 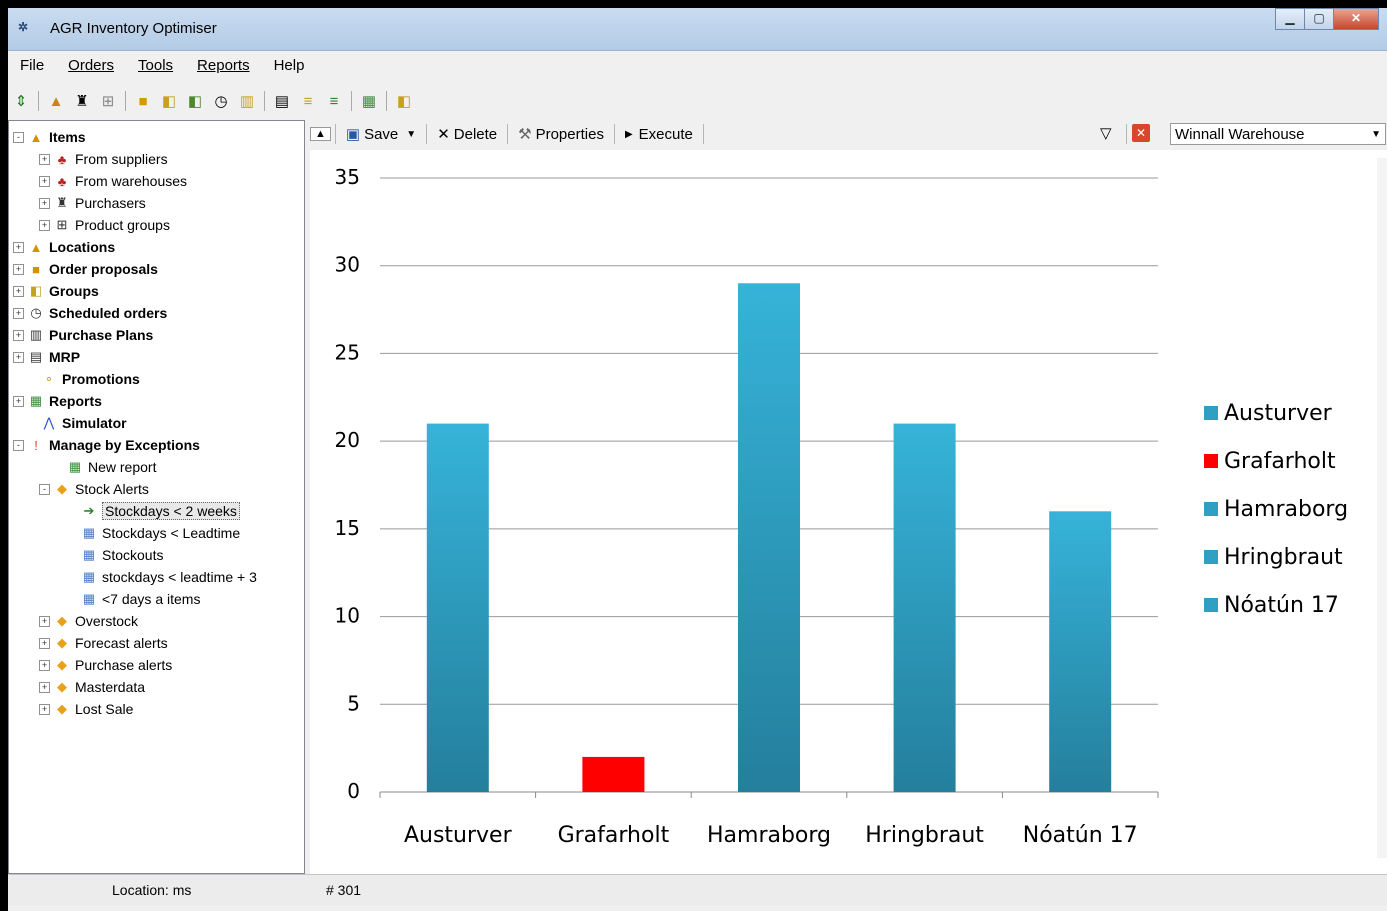 What do you see at coordinates (82, 247) in the screenshot?
I see `tree-item-label: Locations` at bounding box center [82, 247].